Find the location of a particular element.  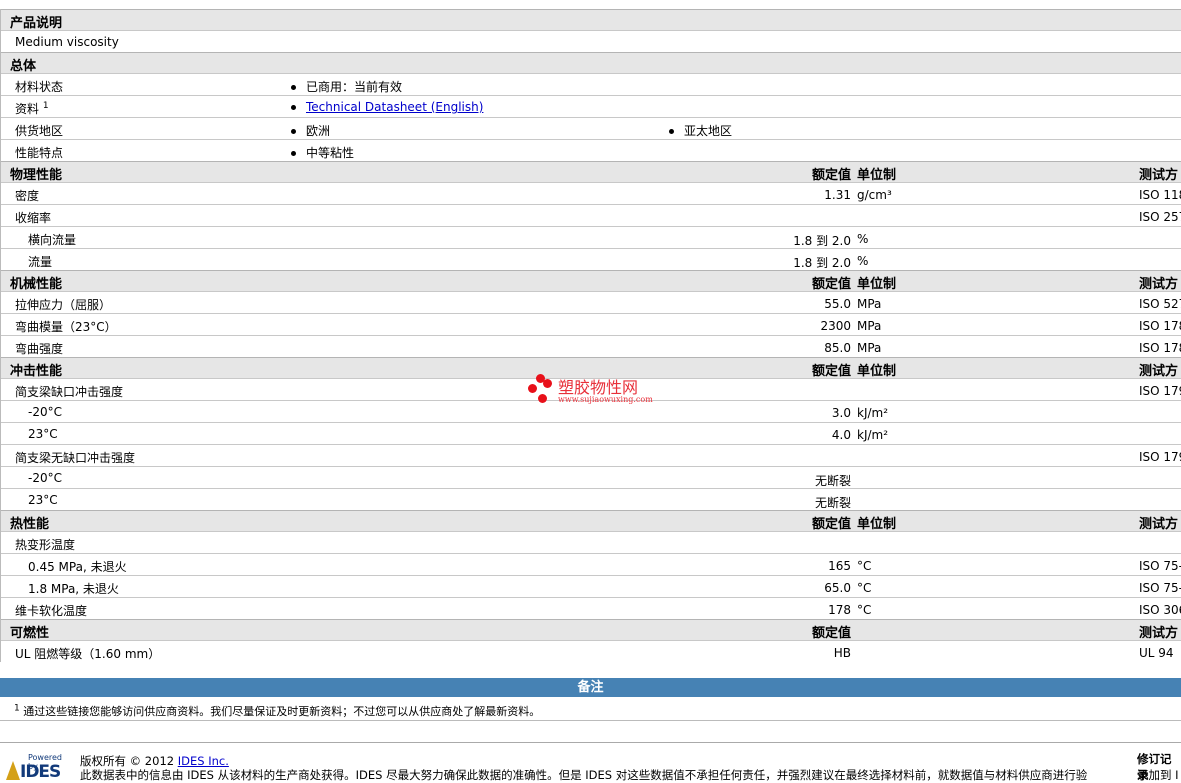

ides-logo: Powered by IDES is located at coordinates (38, 767).